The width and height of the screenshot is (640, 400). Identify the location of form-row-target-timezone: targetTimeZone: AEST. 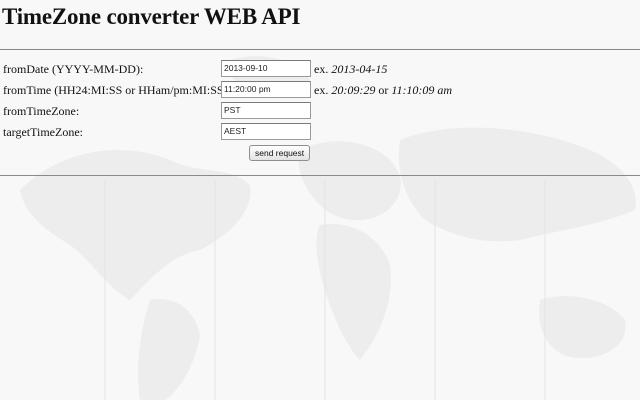
(320, 133).